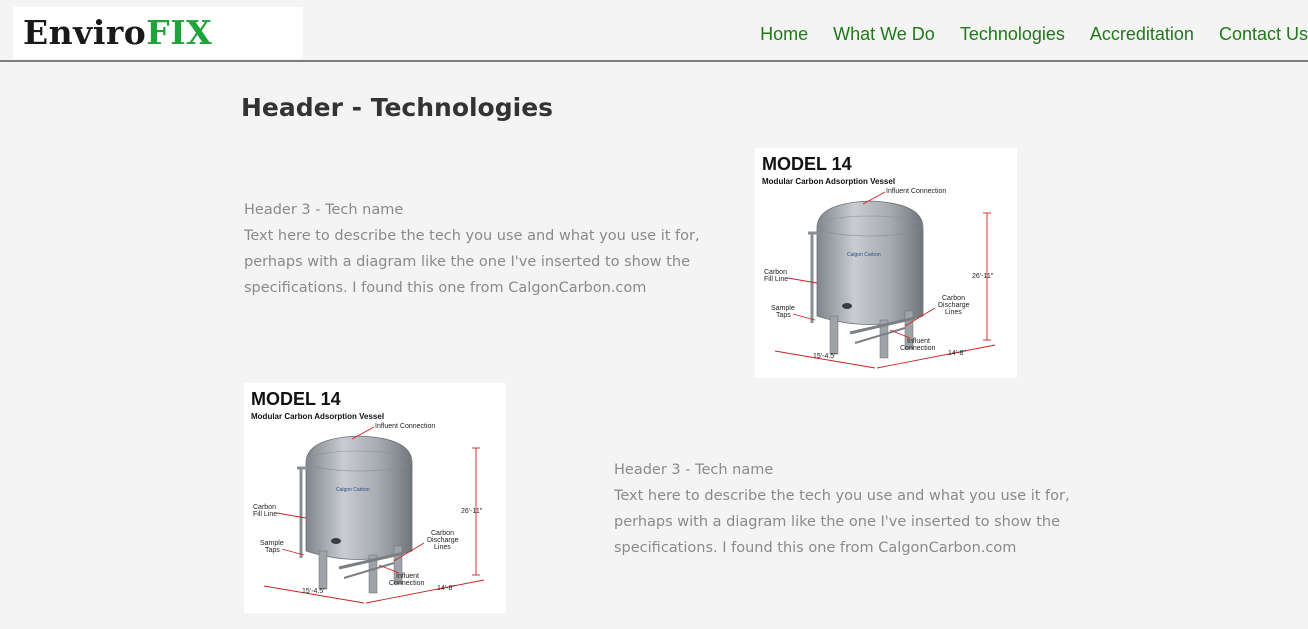  I want to click on logo-text: EnviroFIX, so click(117, 33).